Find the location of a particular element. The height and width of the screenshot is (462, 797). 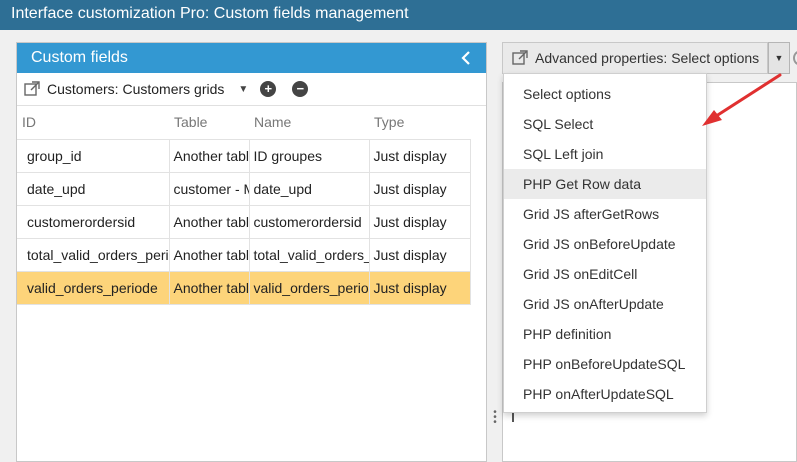

column-header-table: Table is located at coordinates (209, 123).